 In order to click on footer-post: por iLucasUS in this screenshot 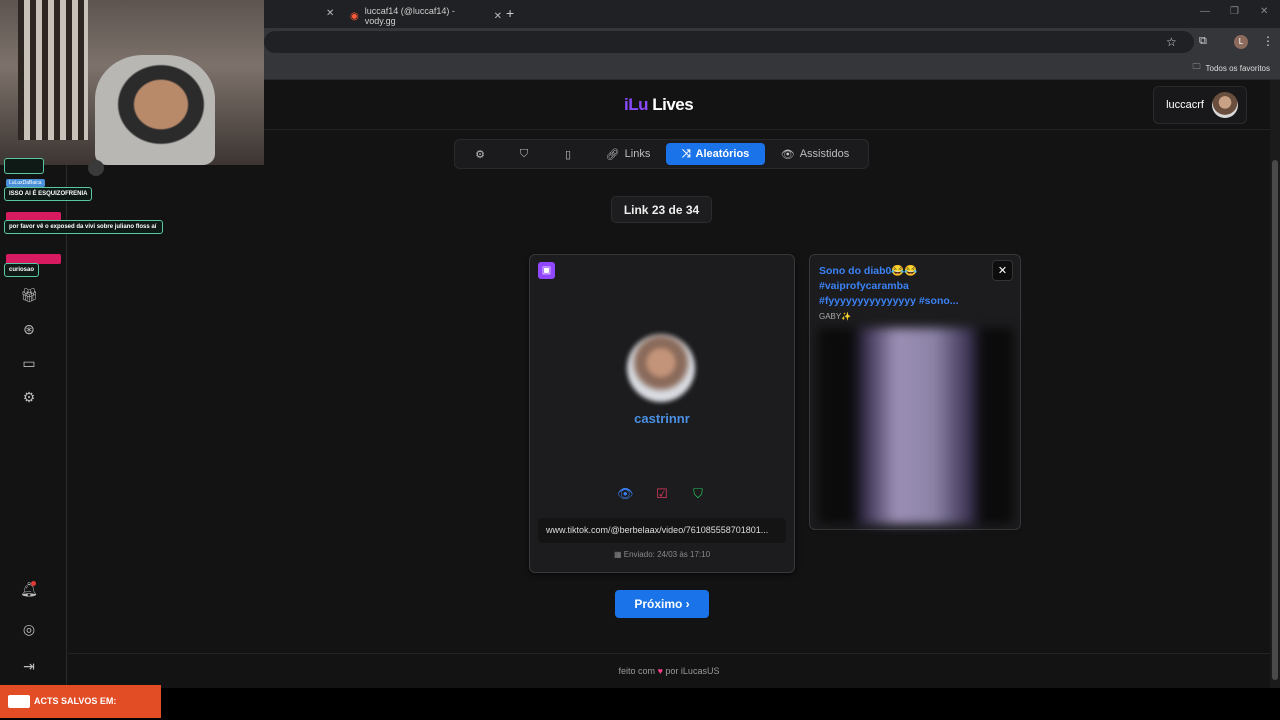, I will do `click(692, 671)`.